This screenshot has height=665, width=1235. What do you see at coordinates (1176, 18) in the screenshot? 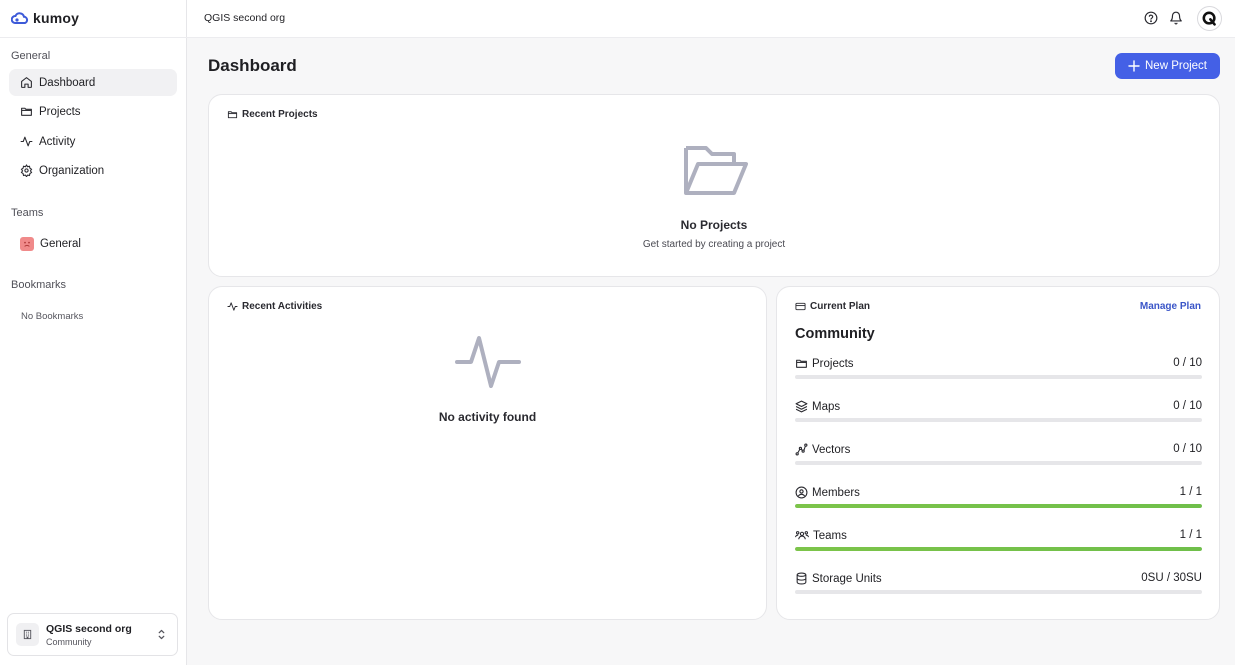
I see `bell-icon` at bounding box center [1176, 18].